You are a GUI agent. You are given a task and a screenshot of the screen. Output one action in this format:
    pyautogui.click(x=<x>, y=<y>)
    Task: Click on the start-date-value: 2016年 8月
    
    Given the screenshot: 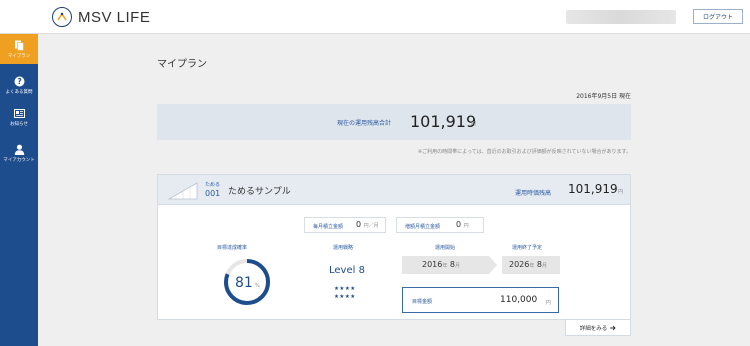 What is the action you would take?
    pyautogui.click(x=441, y=264)
    